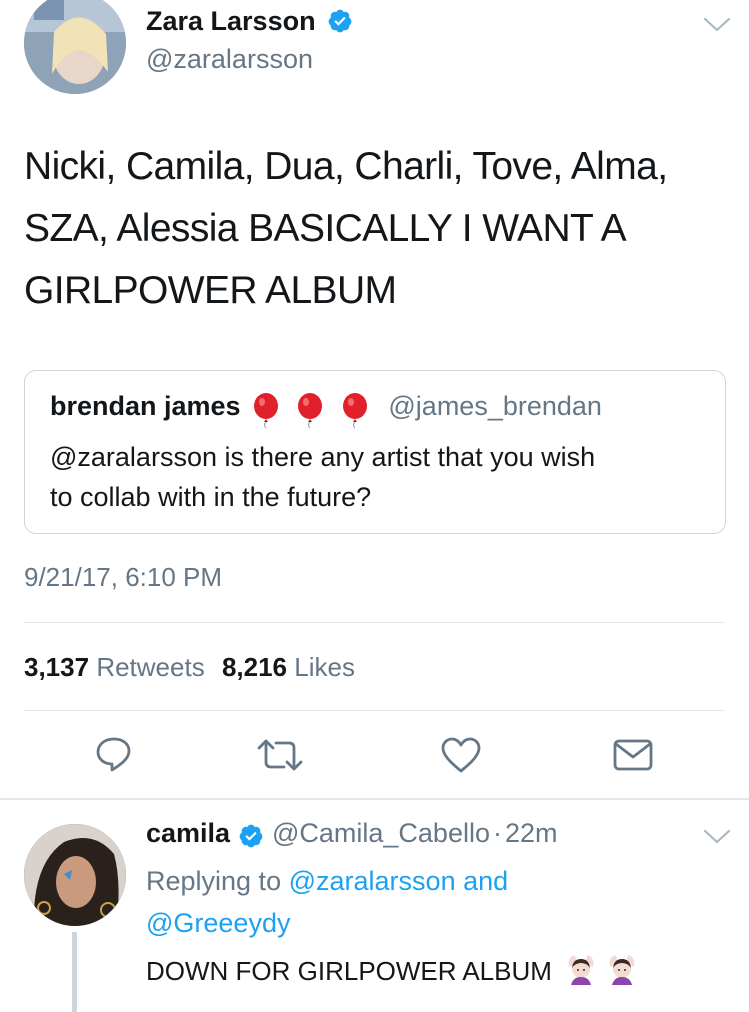 Image resolution: width=749 pixels, height=1012 pixels. What do you see at coordinates (74, 972) in the screenshot?
I see `thread-line` at bounding box center [74, 972].